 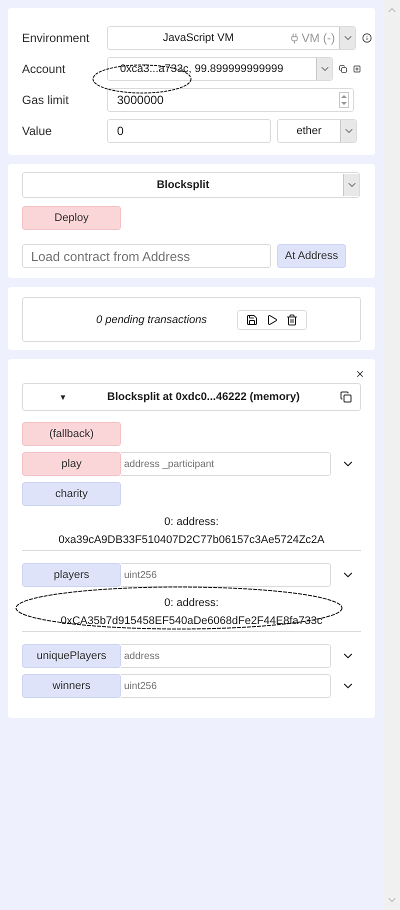 What do you see at coordinates (317, 131) in the screenshot?
I see `unit-select: ether` at bounding box center [317, 131].